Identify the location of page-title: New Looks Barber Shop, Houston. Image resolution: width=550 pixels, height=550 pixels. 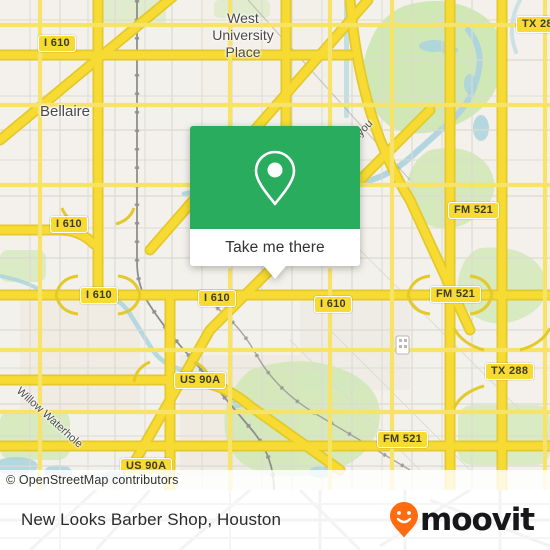
(151, 520).